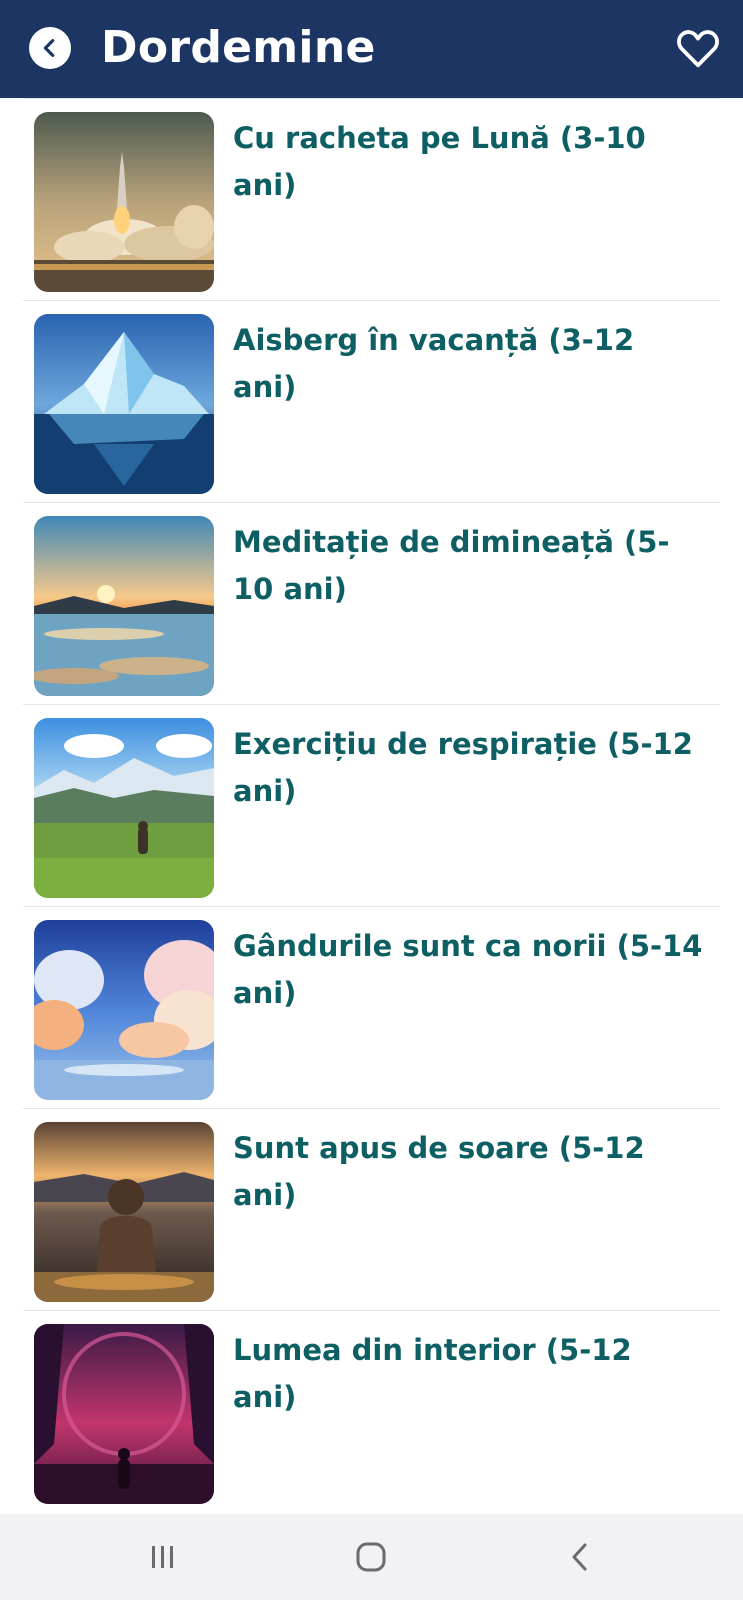 The width and height of the screenshot is (743, 1600). Describe the element at coordinates (124, 808) in the screenshot. I see `mountain-meadow-image` at that location.